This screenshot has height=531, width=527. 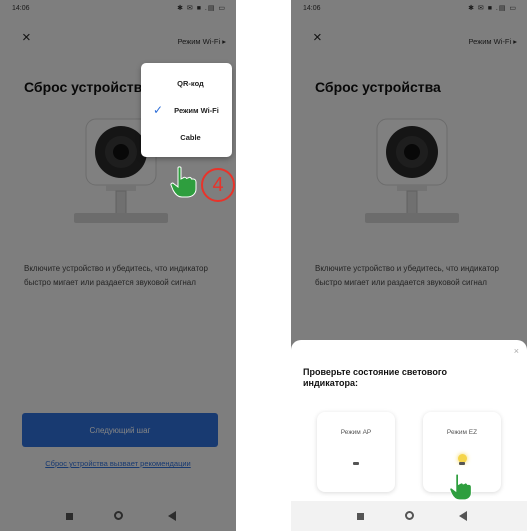 I want to click on dropdown-item-wifi: ✓ Режим Wi-Fi, so click(x=186, y=110).